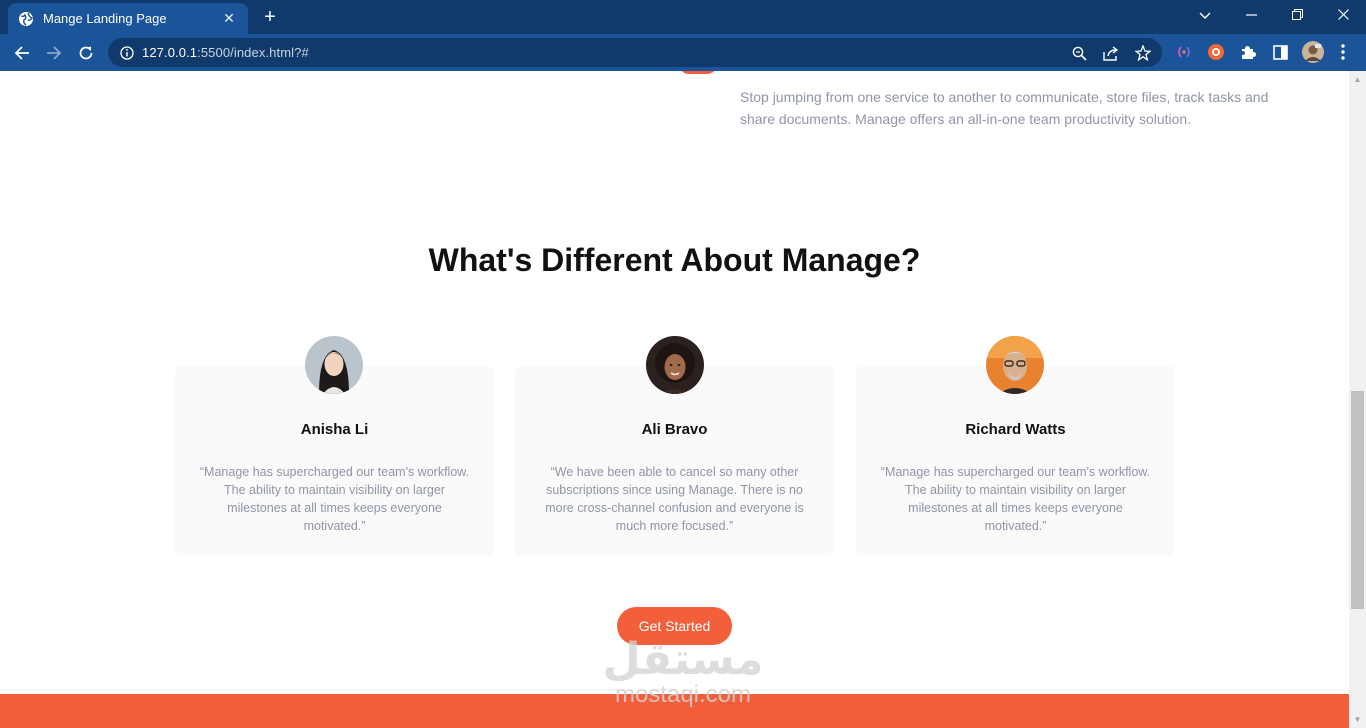 The width and height of the screenshot is (1366, 728). What do you see at coordinates (1357, 500) in the screenshot?
I see `scroll-thumb` at bounding box center [1357, 500].